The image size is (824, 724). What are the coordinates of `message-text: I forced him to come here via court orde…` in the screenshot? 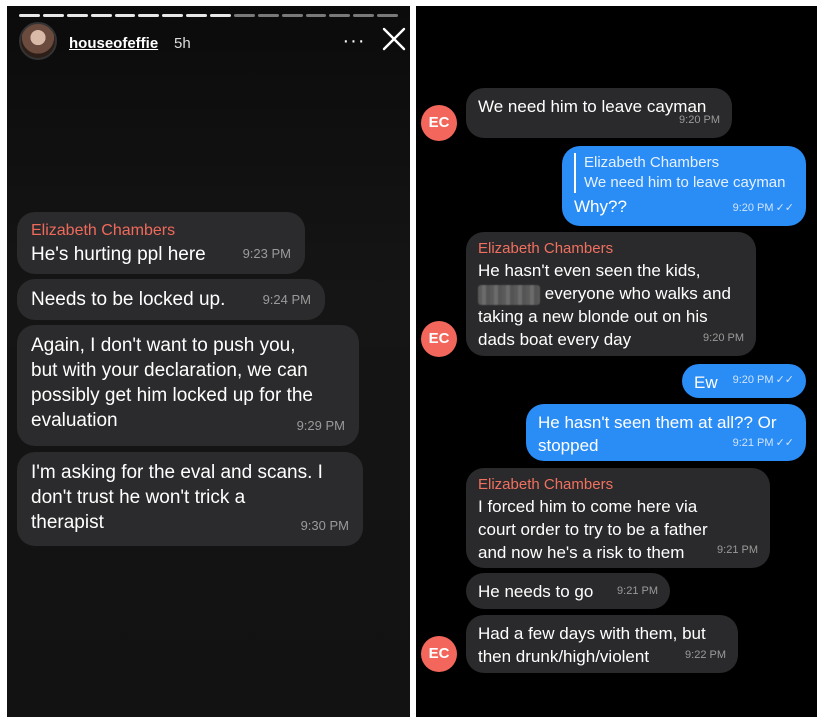 It's located at (593, 529).